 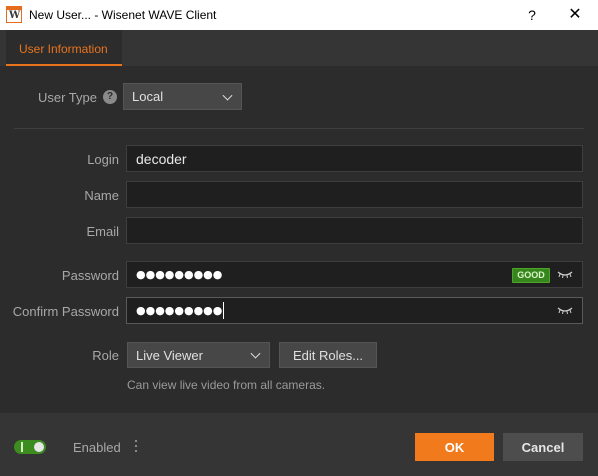 I want to click on app-logo-icon: W, so click(x=14, y=14).